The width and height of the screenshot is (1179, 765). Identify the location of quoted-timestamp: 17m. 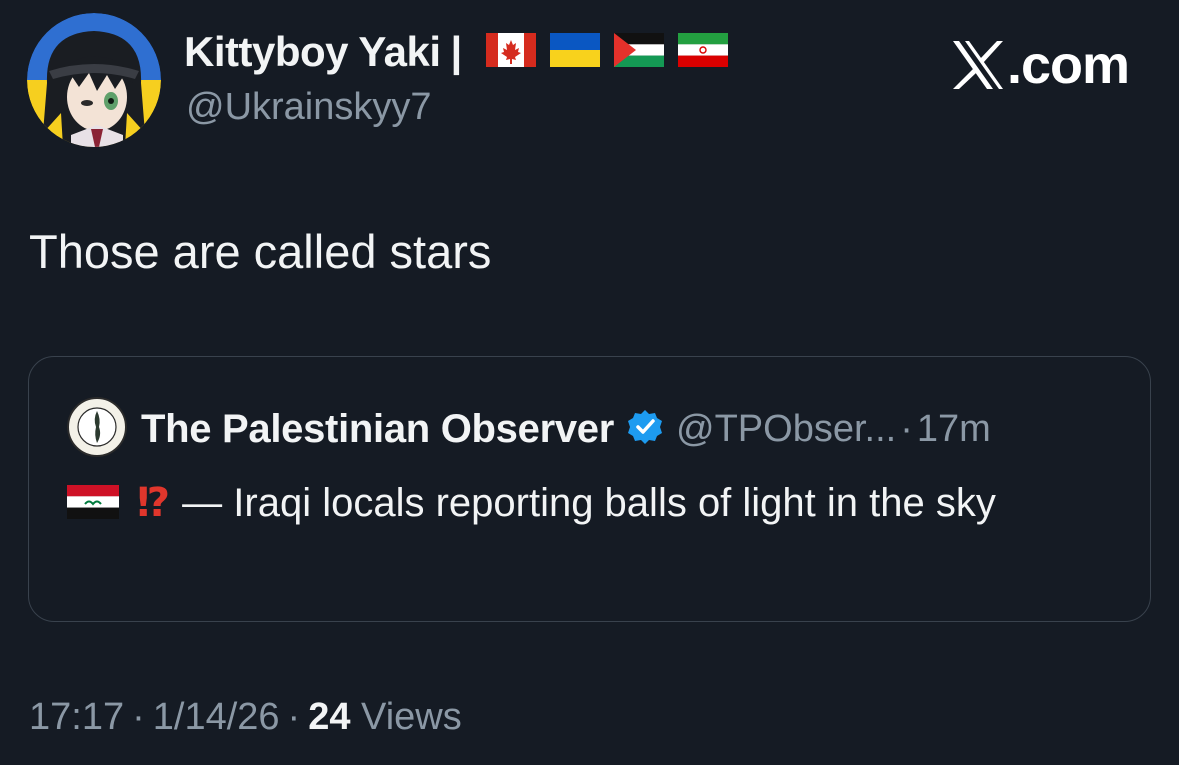
(954, 429).